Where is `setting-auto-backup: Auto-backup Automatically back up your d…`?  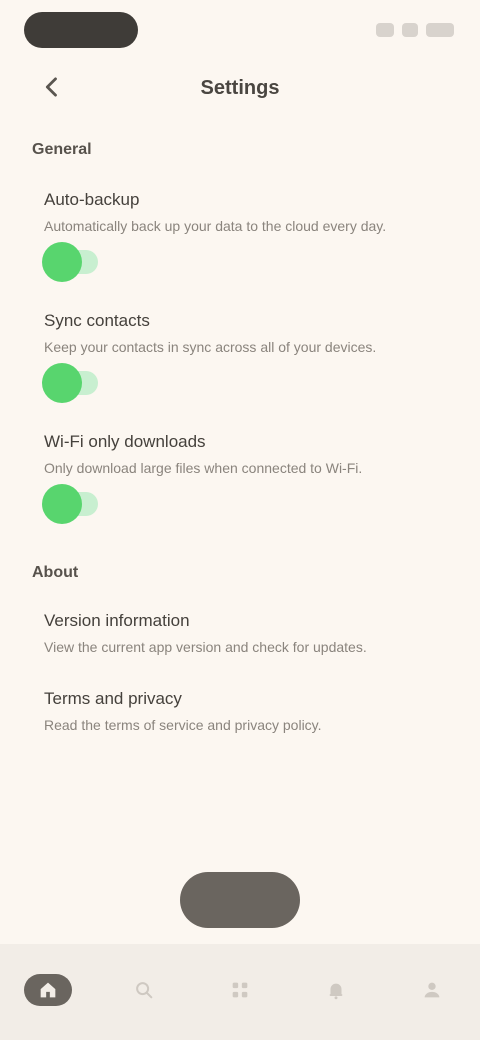 setting-auto-backup: Auto-backup Automatically back up your d… is located at coordinates (240, 235).